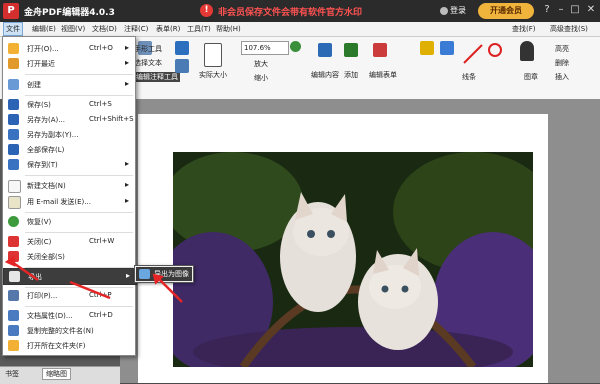  I want to click on member-button: 开通会员, so click(506, 11).